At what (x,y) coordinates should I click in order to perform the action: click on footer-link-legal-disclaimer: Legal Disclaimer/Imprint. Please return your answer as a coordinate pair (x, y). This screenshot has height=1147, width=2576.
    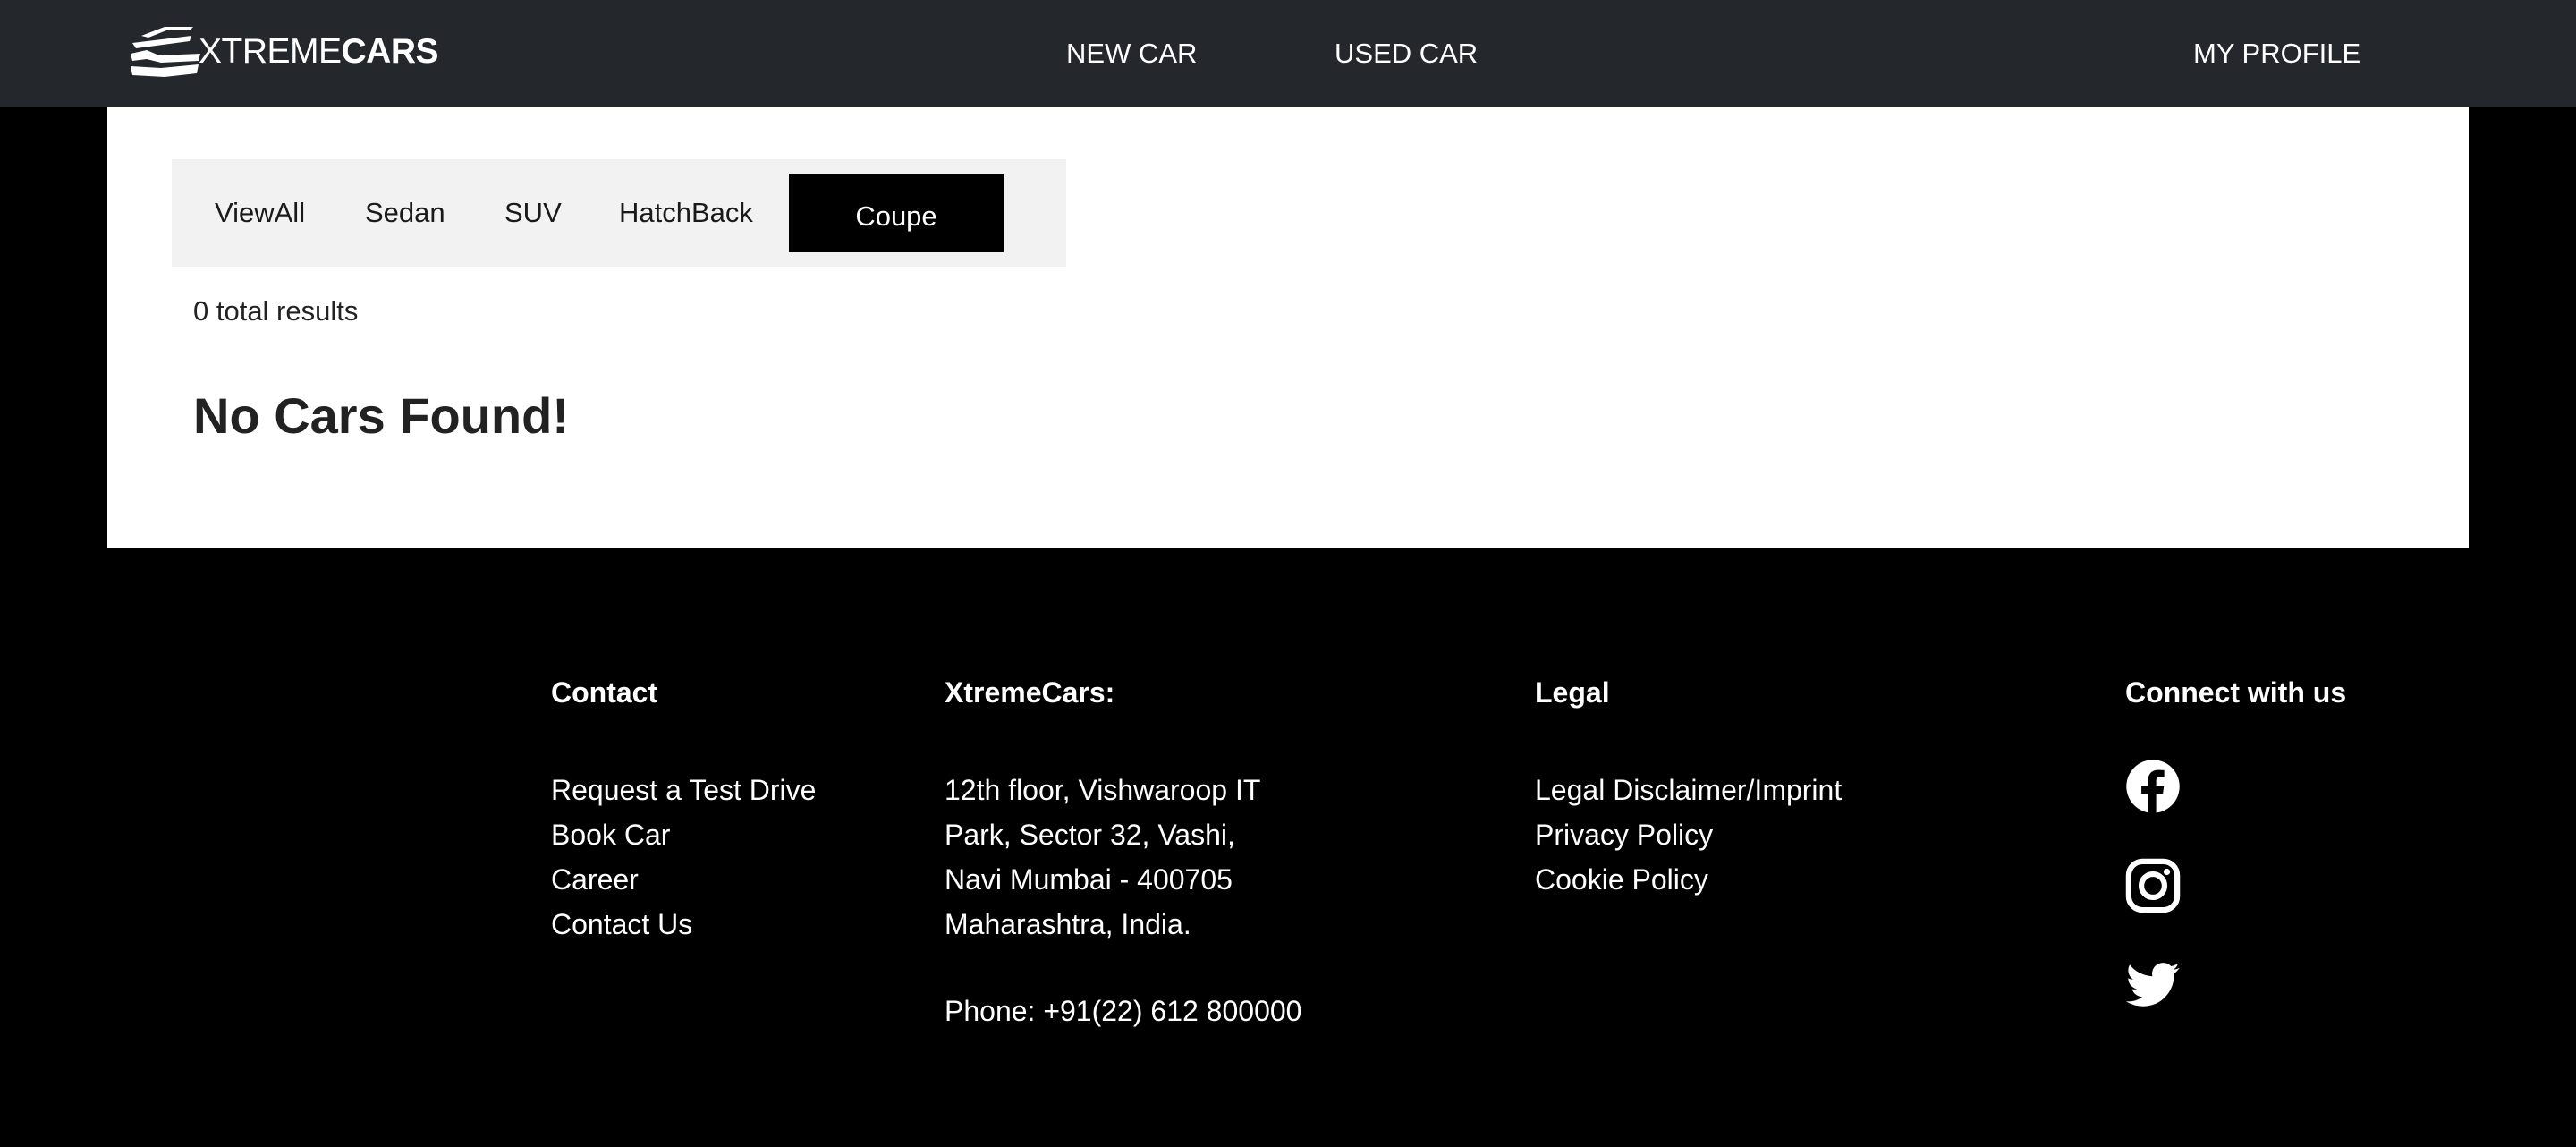
    Looking at the image, I should click on (1688, 790).